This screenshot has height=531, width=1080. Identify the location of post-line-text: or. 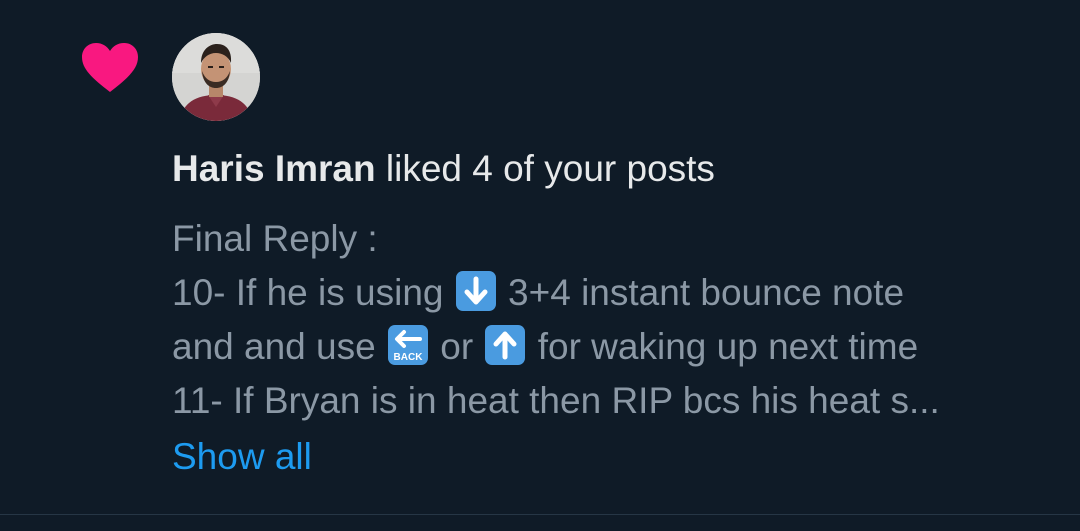
(457, 346).